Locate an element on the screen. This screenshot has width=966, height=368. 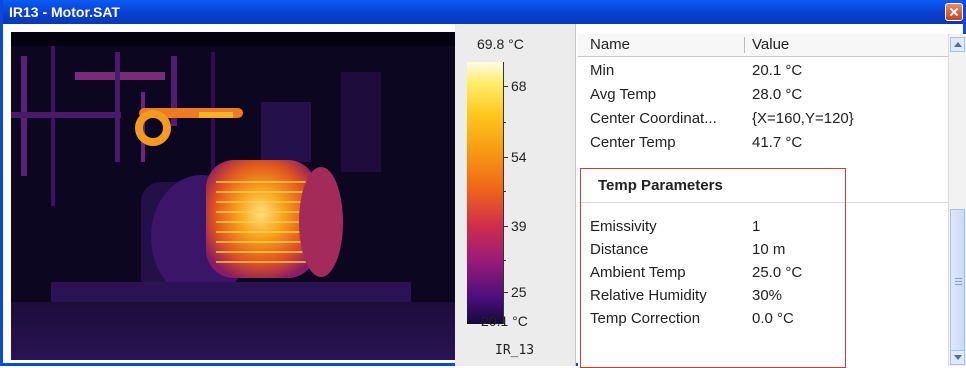
property-row-value: 20.1 °C is located at coordinates (777, 70).